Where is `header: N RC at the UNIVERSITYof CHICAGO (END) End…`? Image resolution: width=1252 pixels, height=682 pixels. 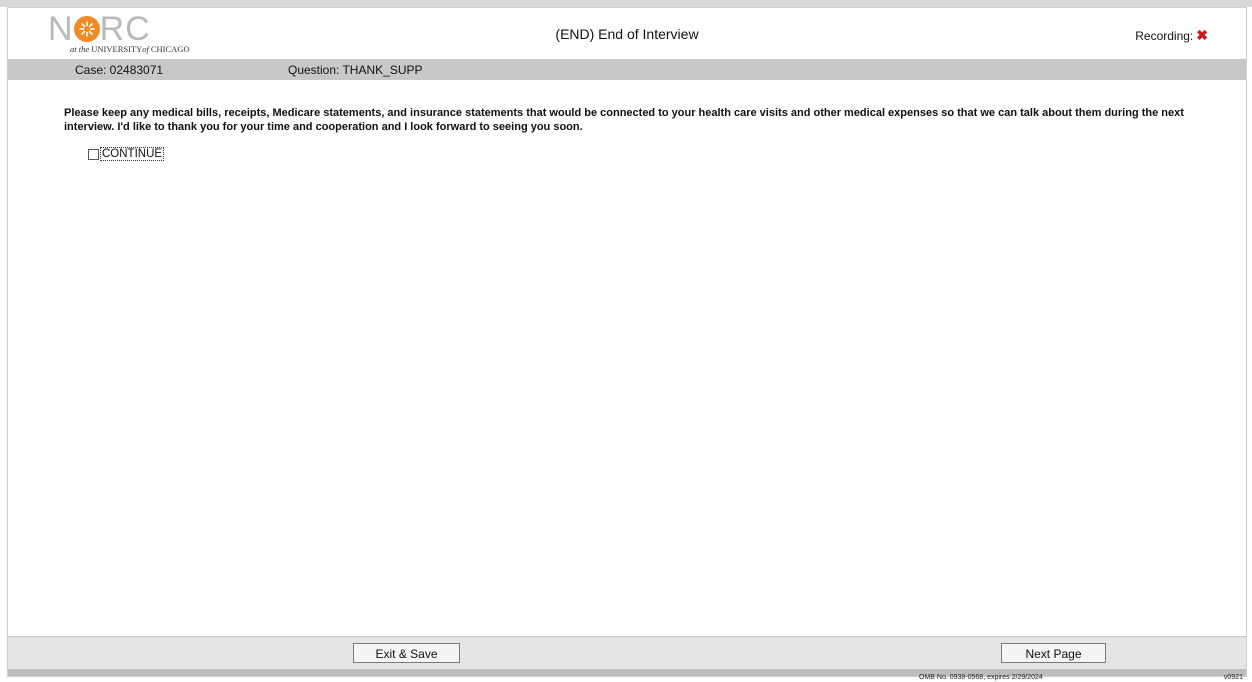
header: N RC at the UNIVERSITYof CHICAGO (END) End… is located at coordinates (627, 33).